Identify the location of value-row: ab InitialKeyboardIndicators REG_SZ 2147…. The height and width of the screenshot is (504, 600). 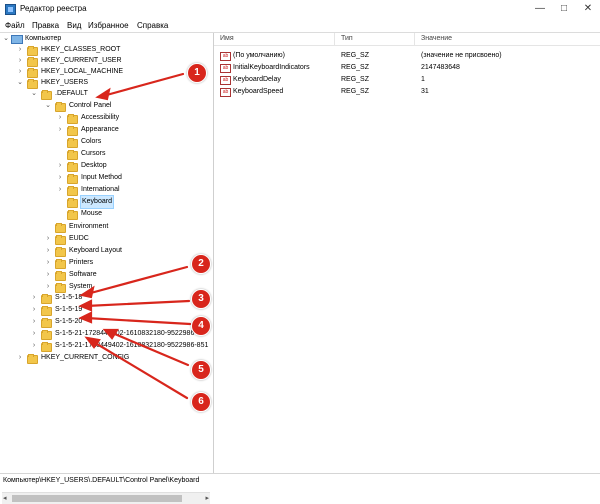
(407, 68).